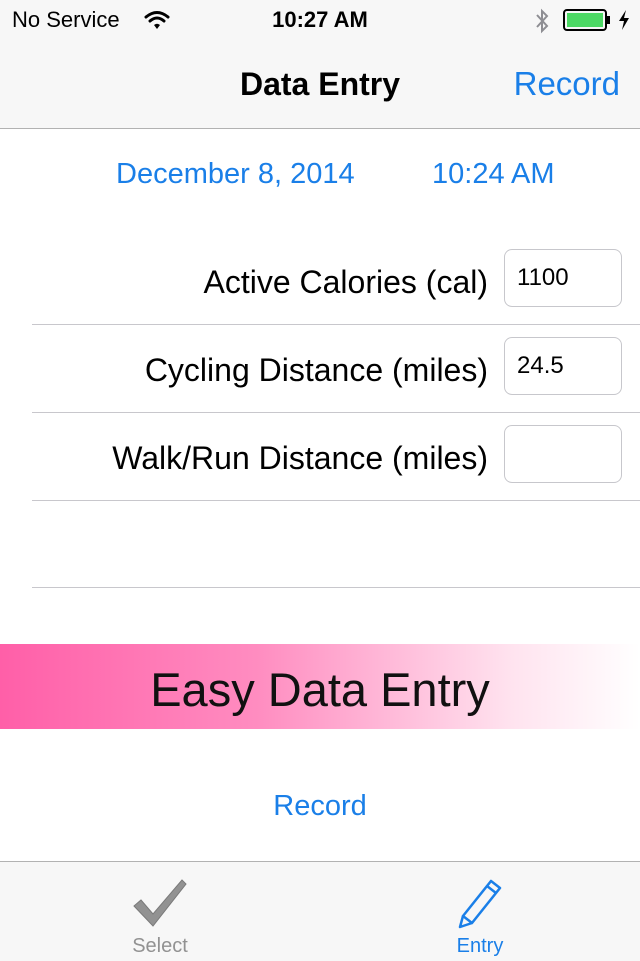  I want to click on tab-bar: Select Entry, so click(320, 911).